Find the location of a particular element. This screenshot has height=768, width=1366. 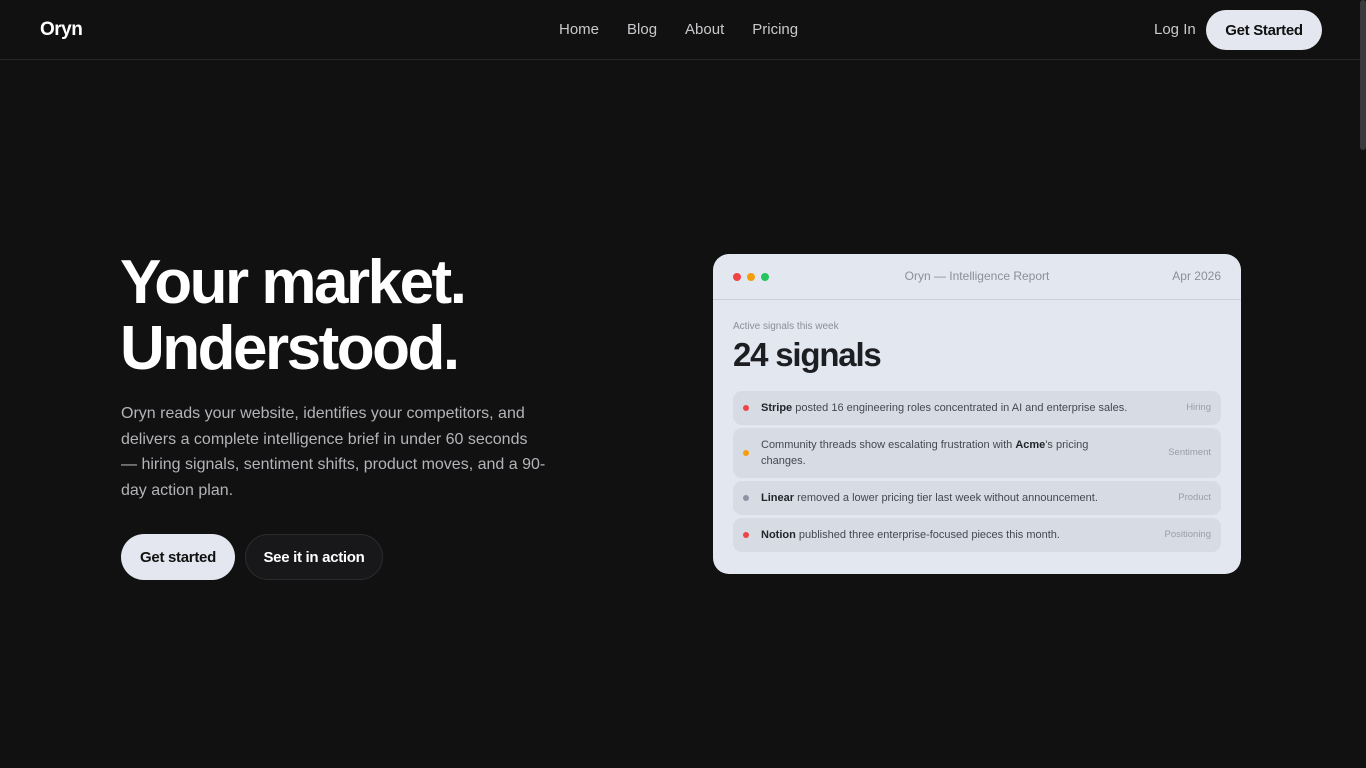

see-it-in-action-button: See it in action is located at coordinates (314, 557).